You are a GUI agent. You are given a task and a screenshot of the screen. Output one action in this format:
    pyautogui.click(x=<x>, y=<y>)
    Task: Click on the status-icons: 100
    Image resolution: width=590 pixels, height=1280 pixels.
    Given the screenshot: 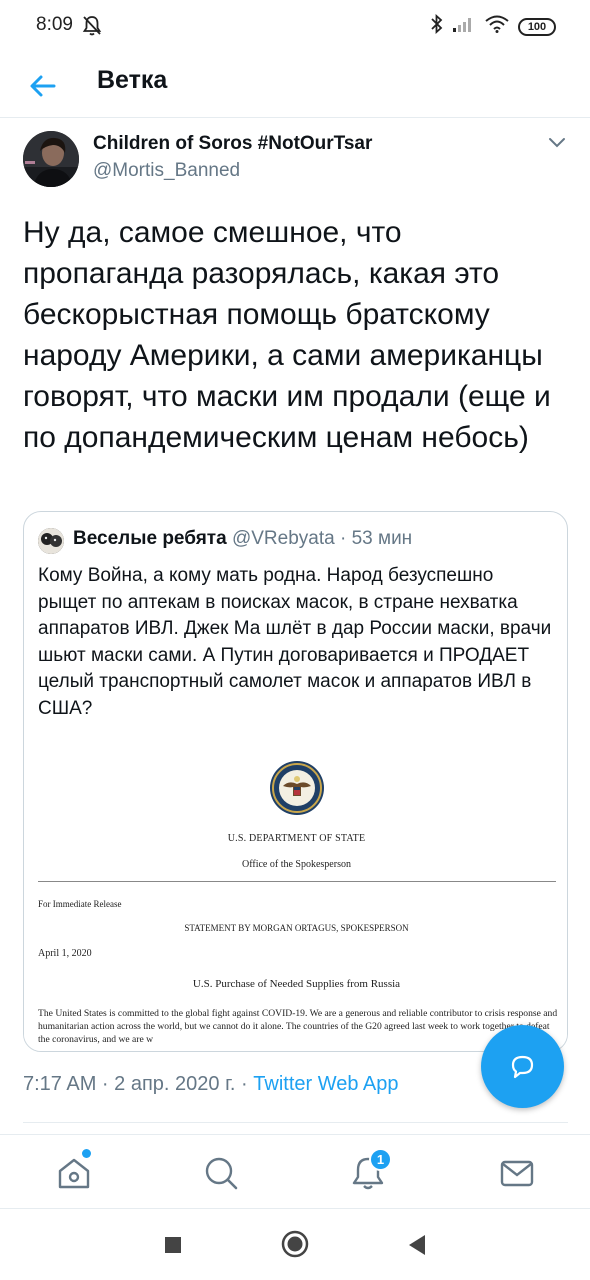 What is the action you would take?
    pyautogui.click(x=493, y=26)
    